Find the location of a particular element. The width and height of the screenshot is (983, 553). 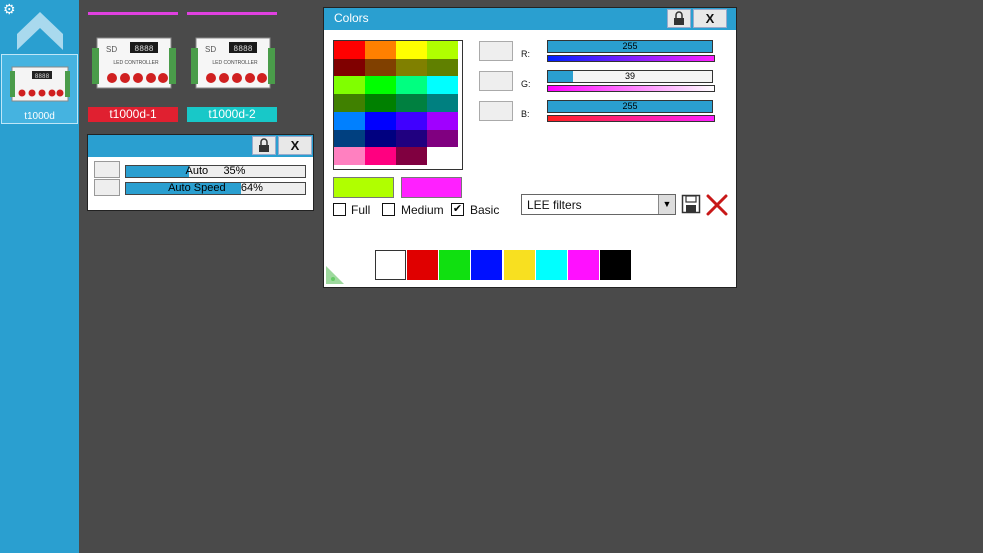

save-icon is located at coordinates (691, 204).